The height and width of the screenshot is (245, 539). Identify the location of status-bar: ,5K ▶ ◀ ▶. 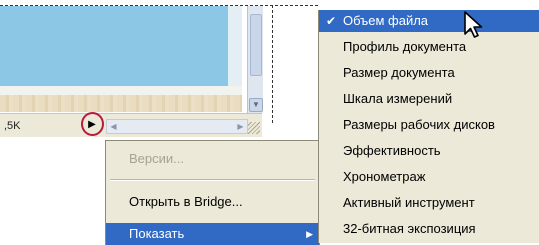
(131, 125).